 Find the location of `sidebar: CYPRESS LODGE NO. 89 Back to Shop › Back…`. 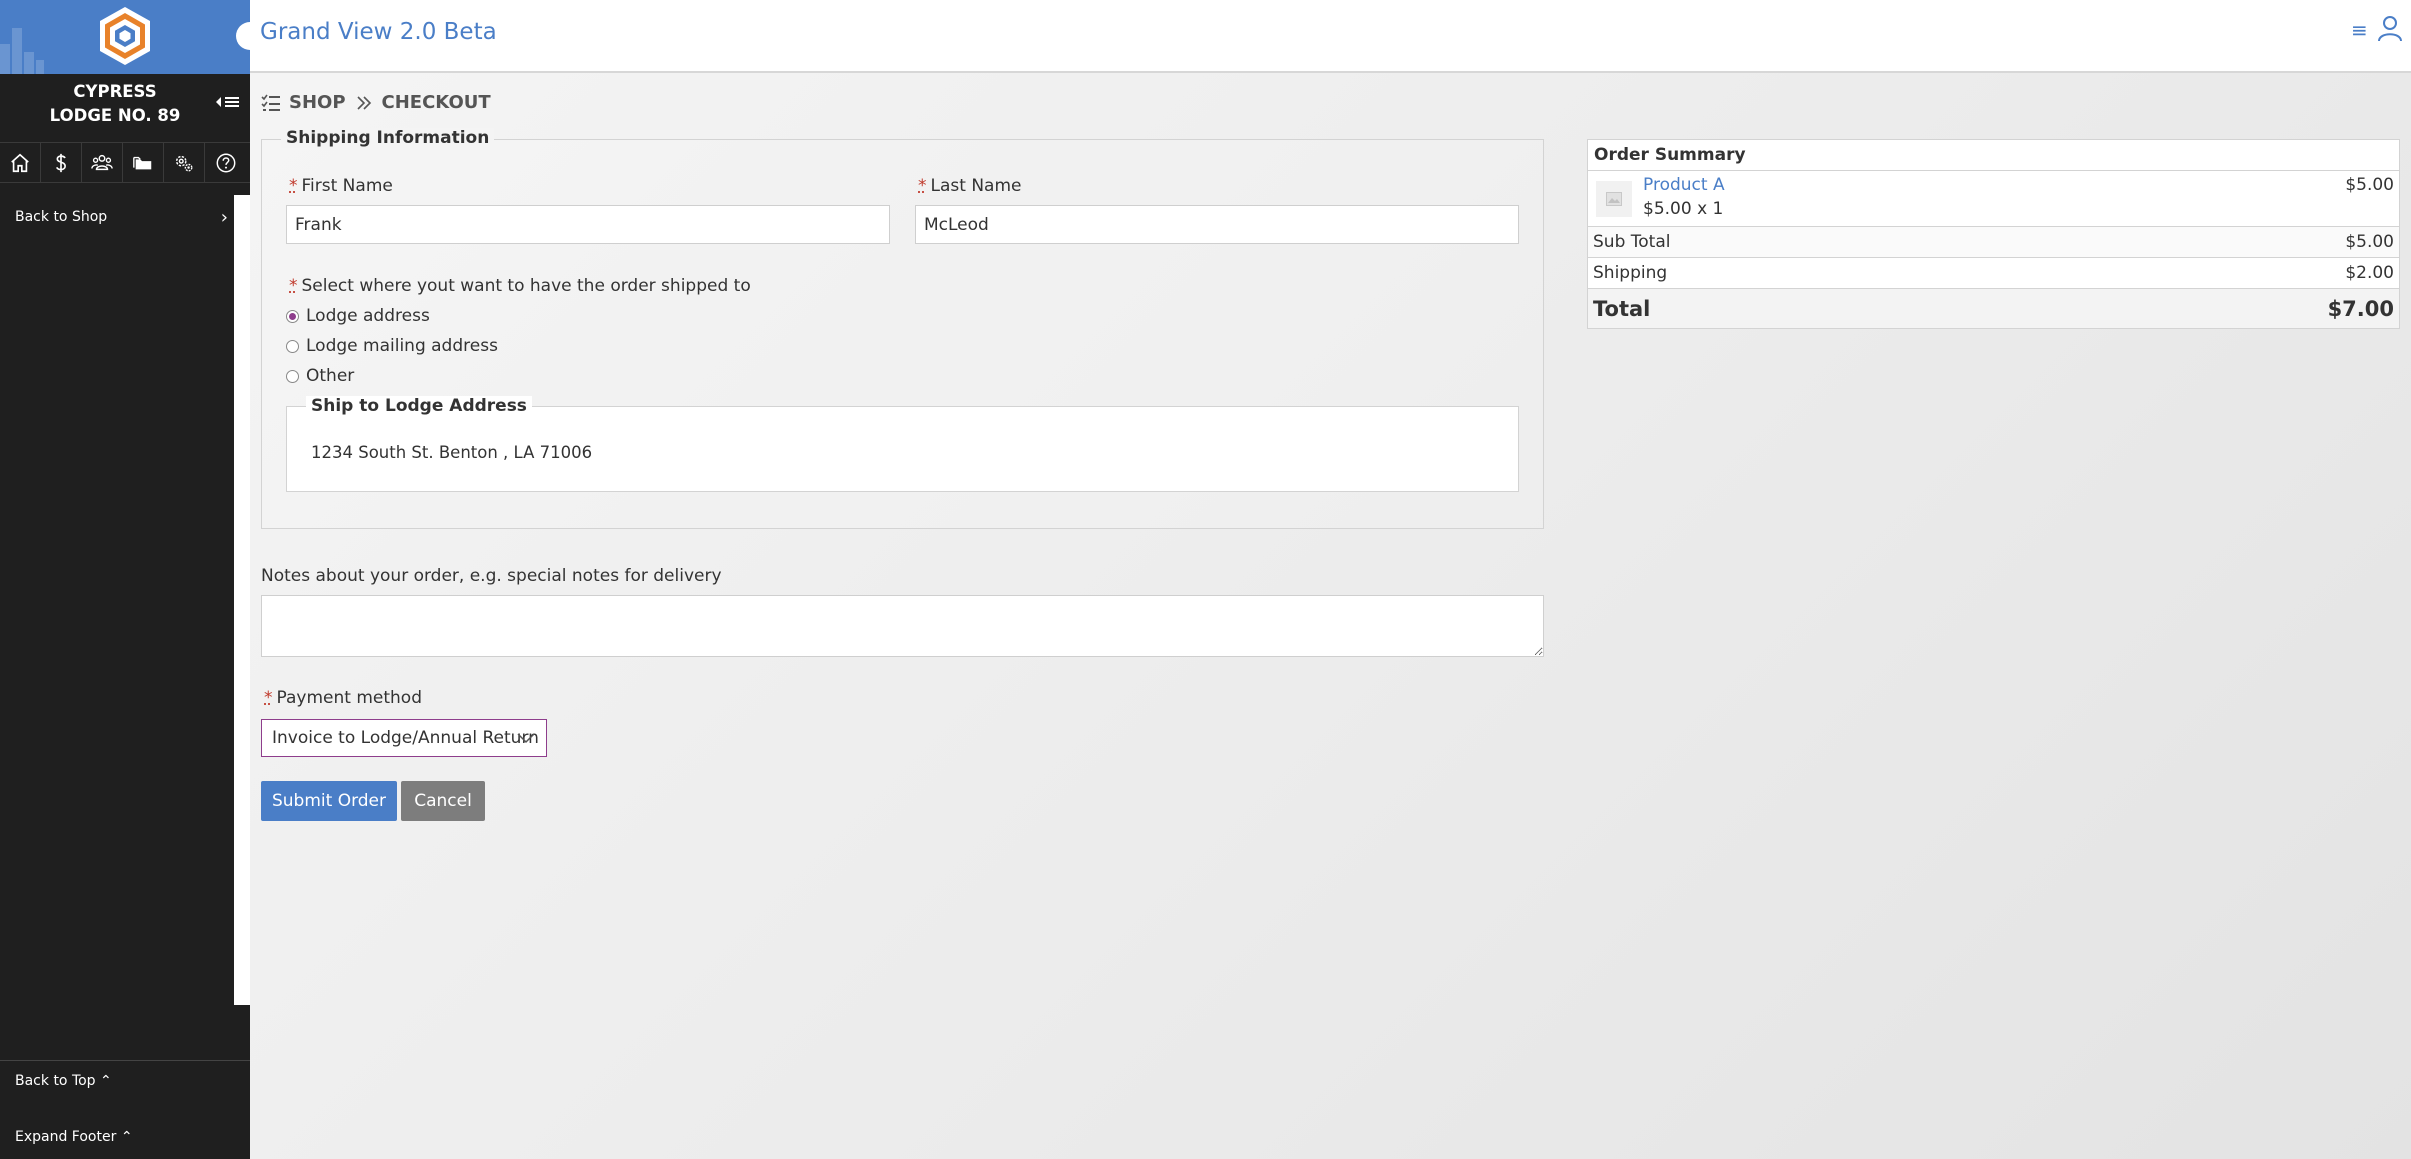

sidebar: CYPRESS LODGE NO. 89 Back to Shop › Back… is located at coordinates (125, 579).